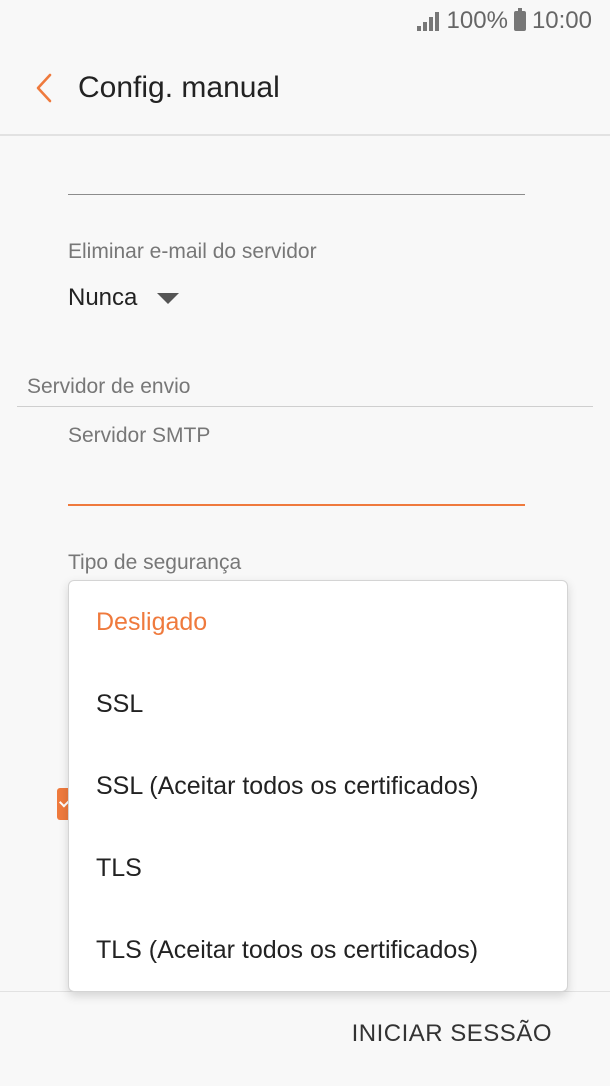 The image size is (610, 1086). Describe the element at coordinates (139, 435) in the screenshot. I see `smtp-server-label: Servidor SMTP` at that location.